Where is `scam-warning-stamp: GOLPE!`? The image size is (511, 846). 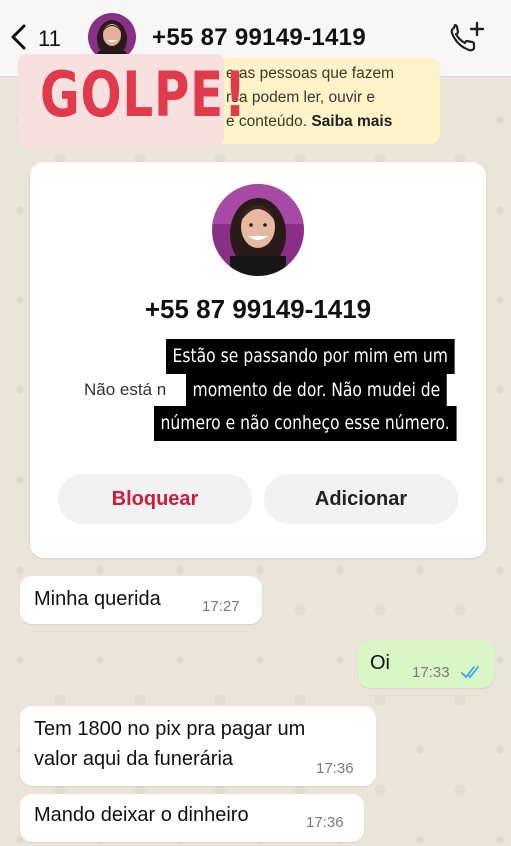 scam-warning-stamp: GOLPE! is located at coordinates (132, 100).